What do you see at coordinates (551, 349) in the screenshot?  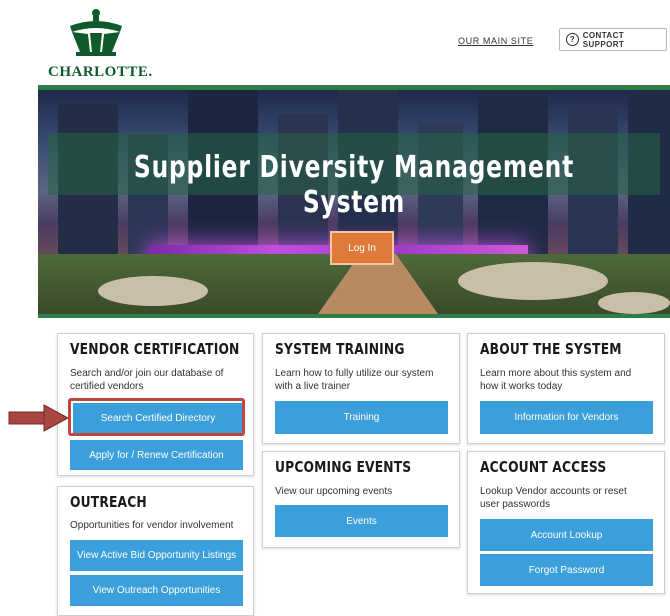 I see `about-system-title: ABOUT THE SYSTEM` at bounding box center [551, 349].